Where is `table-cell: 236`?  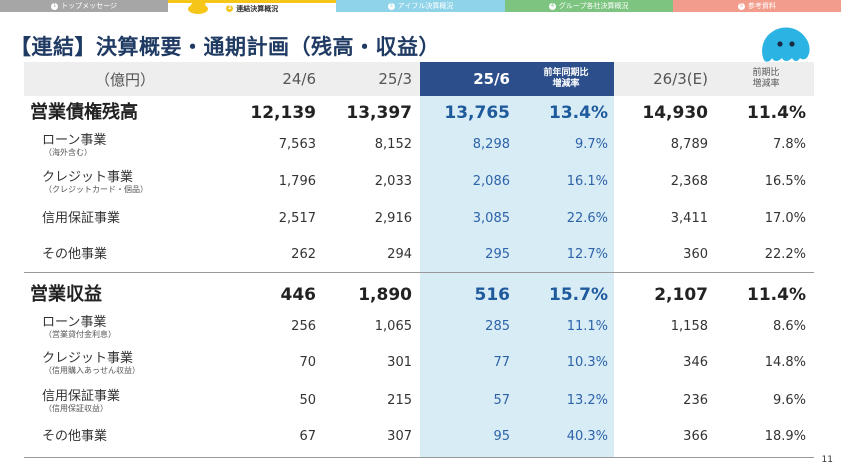 table-cell: 236 is located at coordinates (695, 400).